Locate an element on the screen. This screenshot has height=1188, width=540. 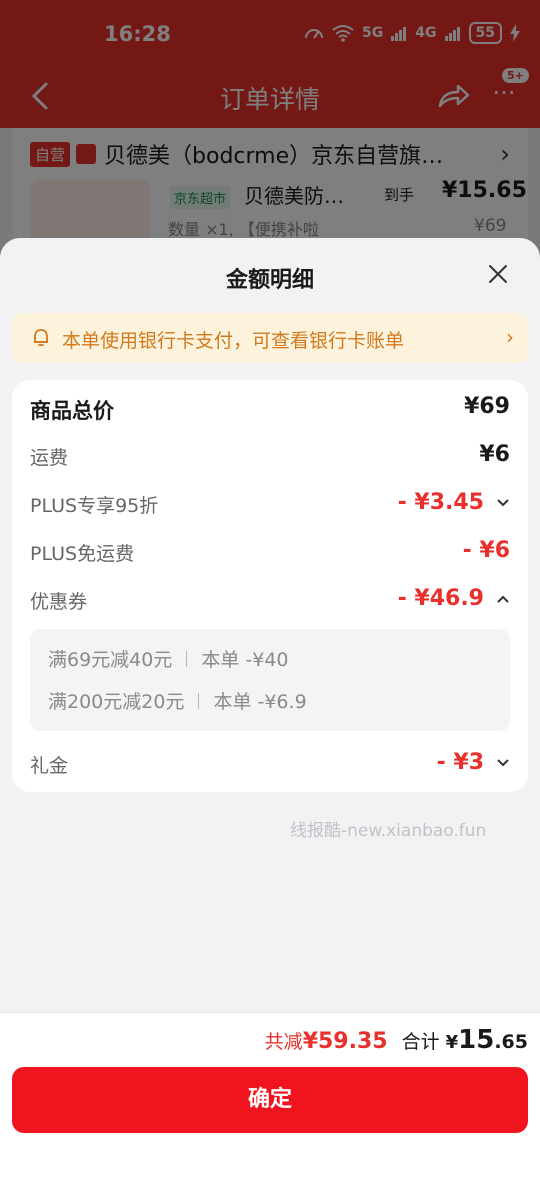
row-shipping: 运费 ¥6 is located at coordinates (270, 456).